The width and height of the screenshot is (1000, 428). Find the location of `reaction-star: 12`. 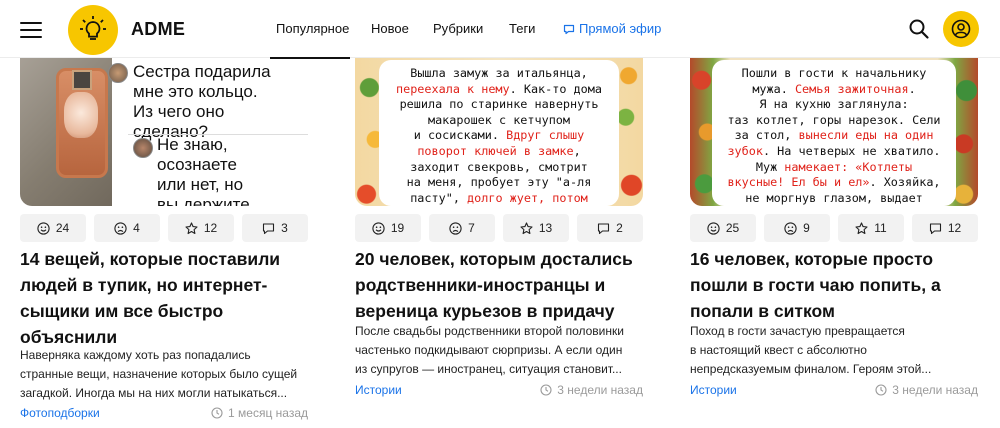

reaction-star: 12 is located at coordinates (201, 228).